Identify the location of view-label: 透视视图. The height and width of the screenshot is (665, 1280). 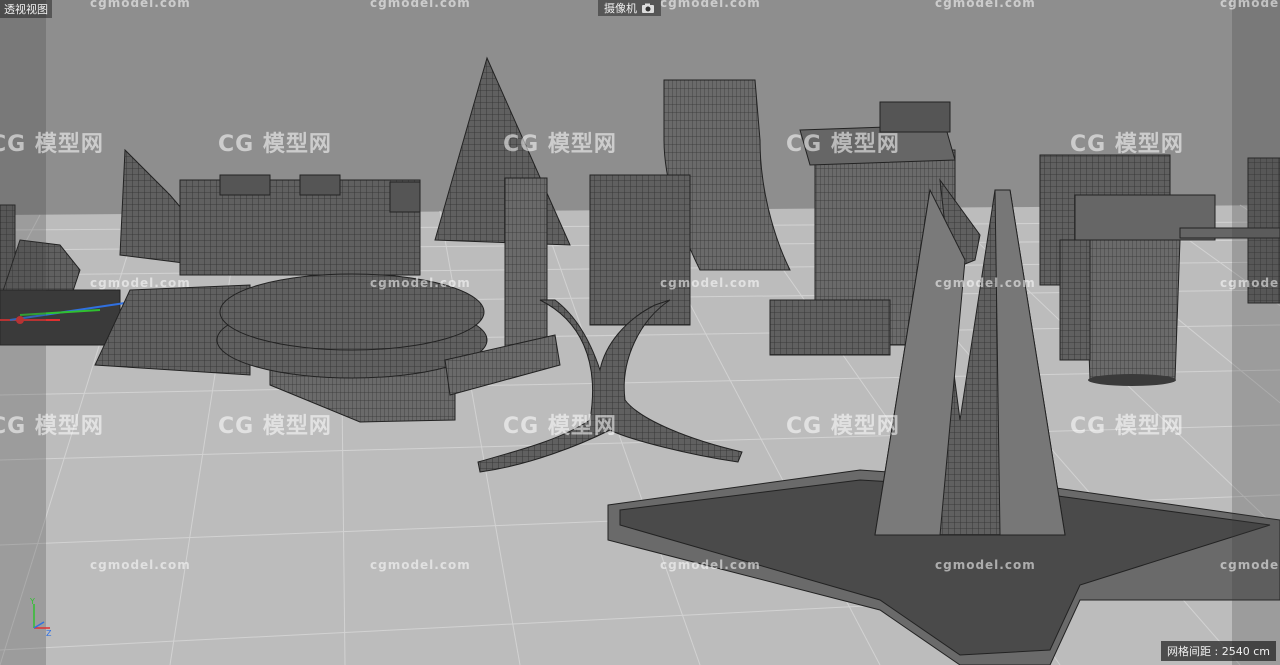
(26, 9).